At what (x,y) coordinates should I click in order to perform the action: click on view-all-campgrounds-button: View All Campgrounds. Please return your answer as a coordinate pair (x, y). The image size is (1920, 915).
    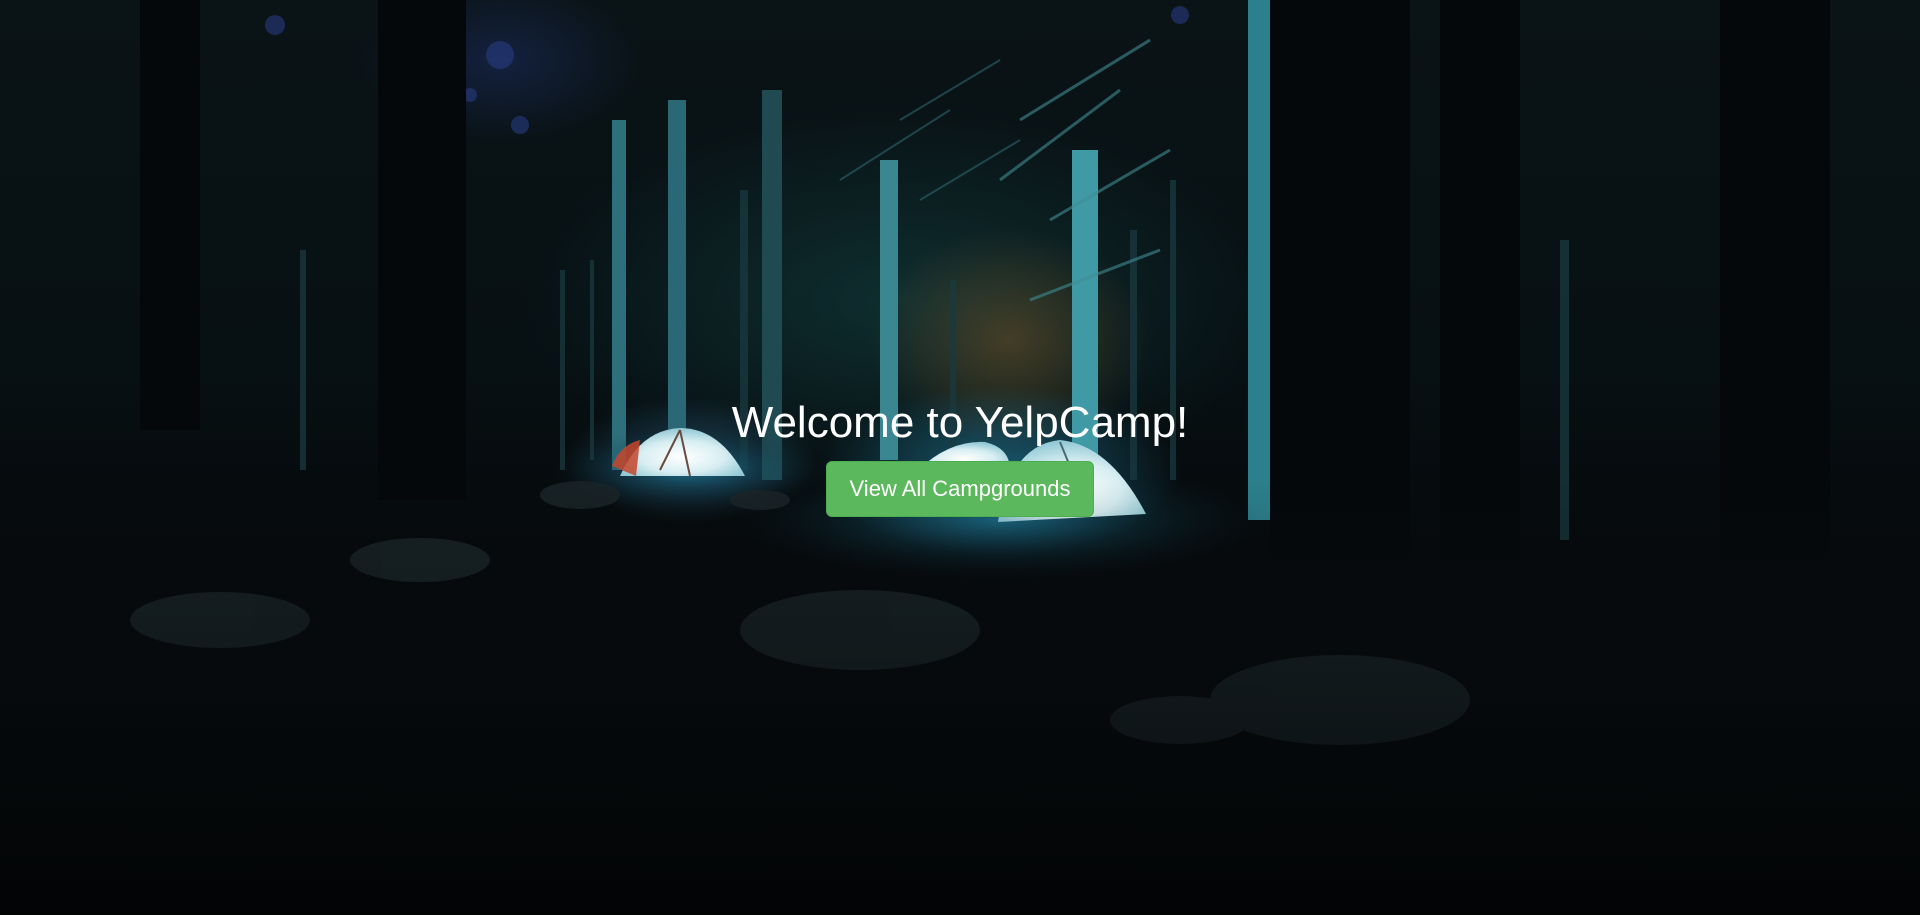
    Looking at the image, I should click on (960, 489).